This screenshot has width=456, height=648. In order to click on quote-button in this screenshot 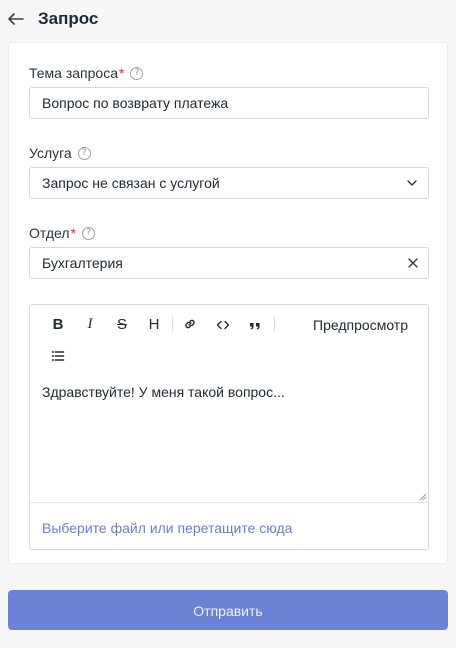, I will do `click(255, 325)`.